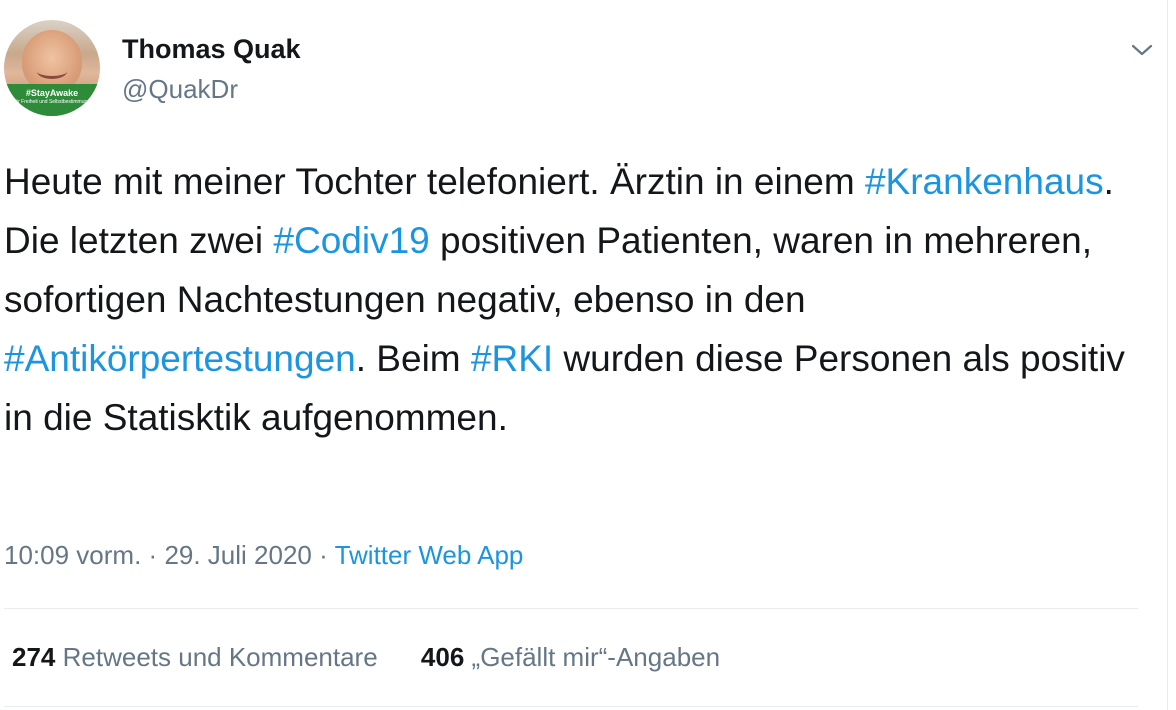 The height and width of the screenshot is (710, 1176). I want to click on author-name: Thomas Quak, so click(211, 49).